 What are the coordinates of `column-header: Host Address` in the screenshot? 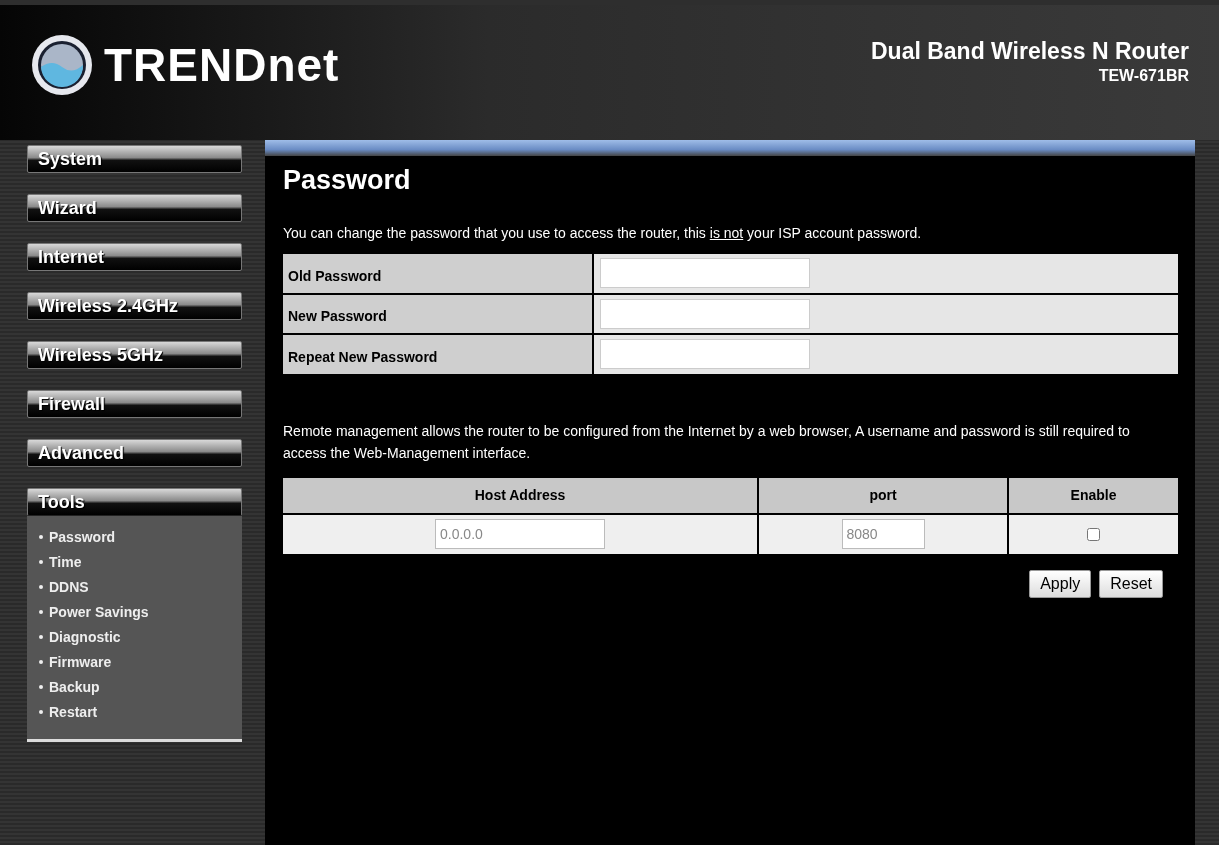 It's located at (520, 495).